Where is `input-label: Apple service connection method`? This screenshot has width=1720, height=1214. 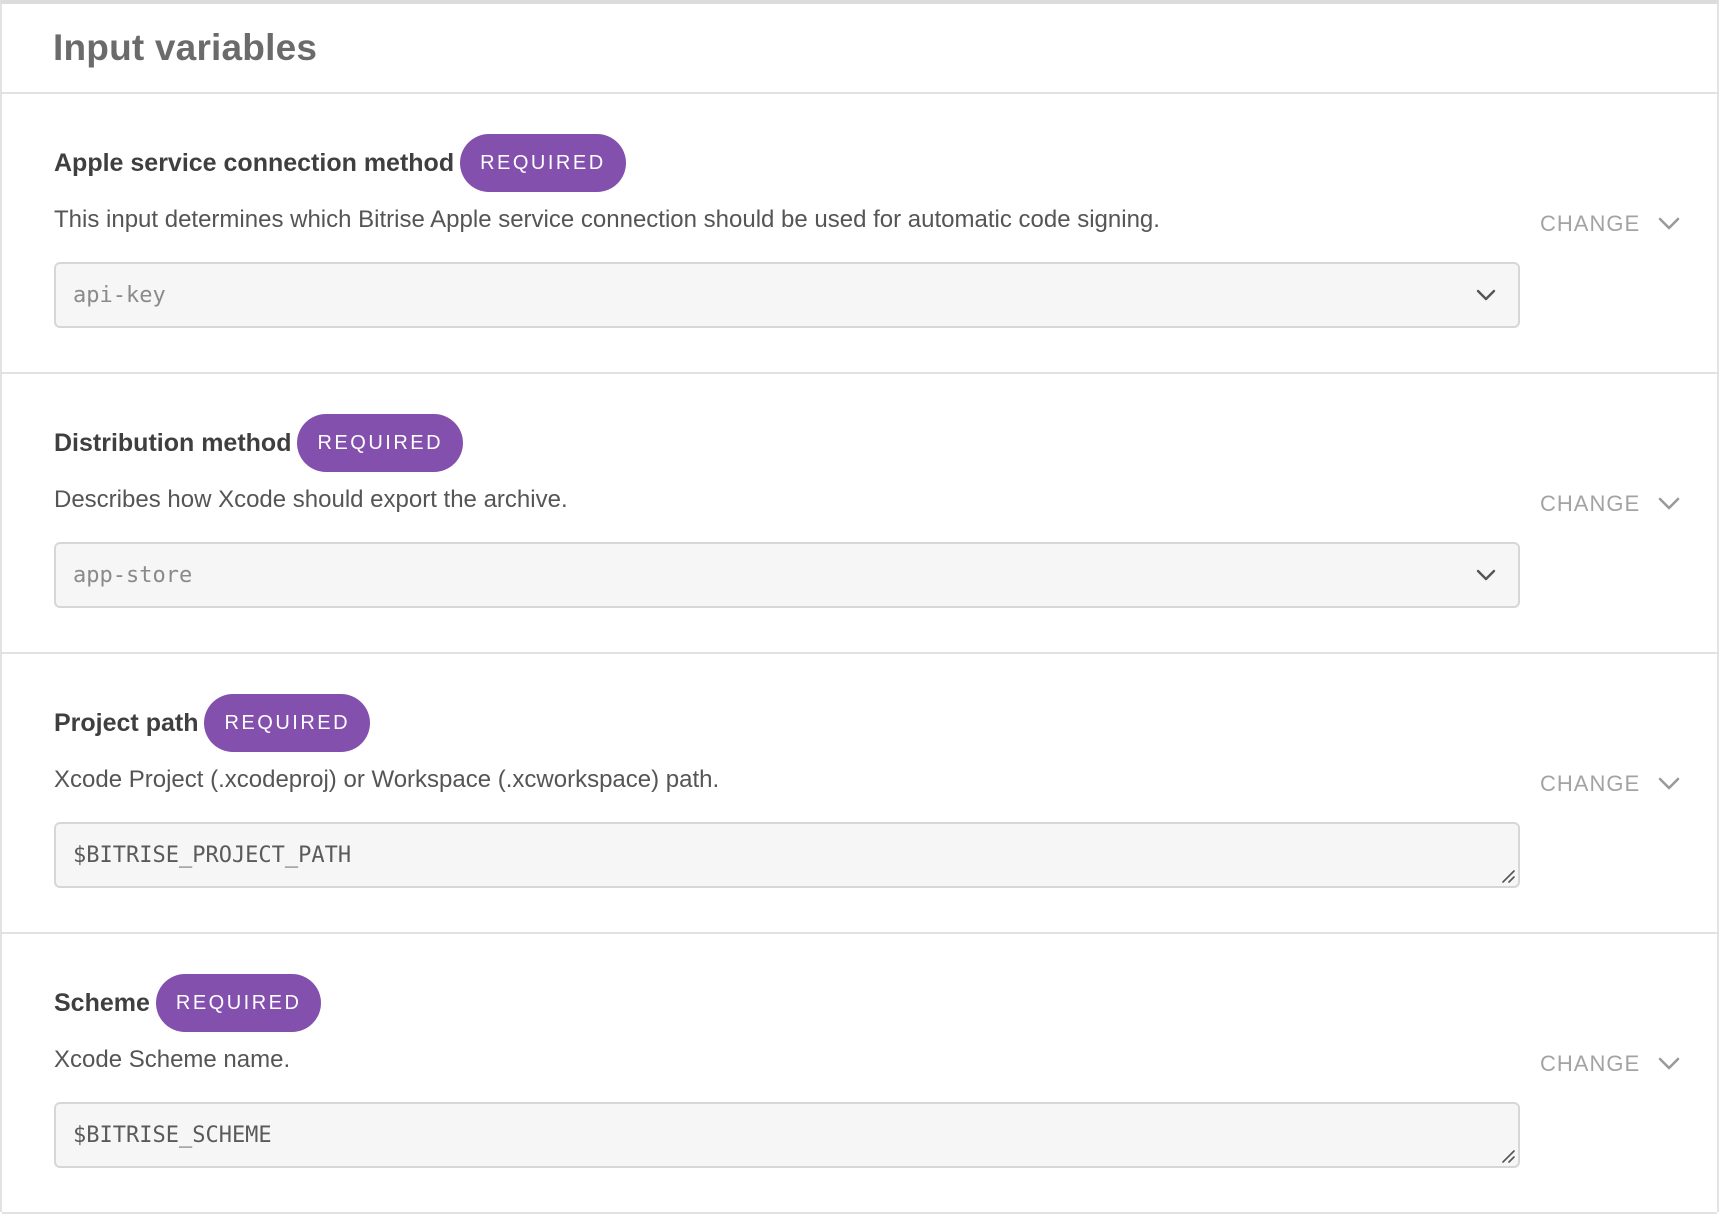 input-label: Apple service connection method is located at coordinates (254, 162).